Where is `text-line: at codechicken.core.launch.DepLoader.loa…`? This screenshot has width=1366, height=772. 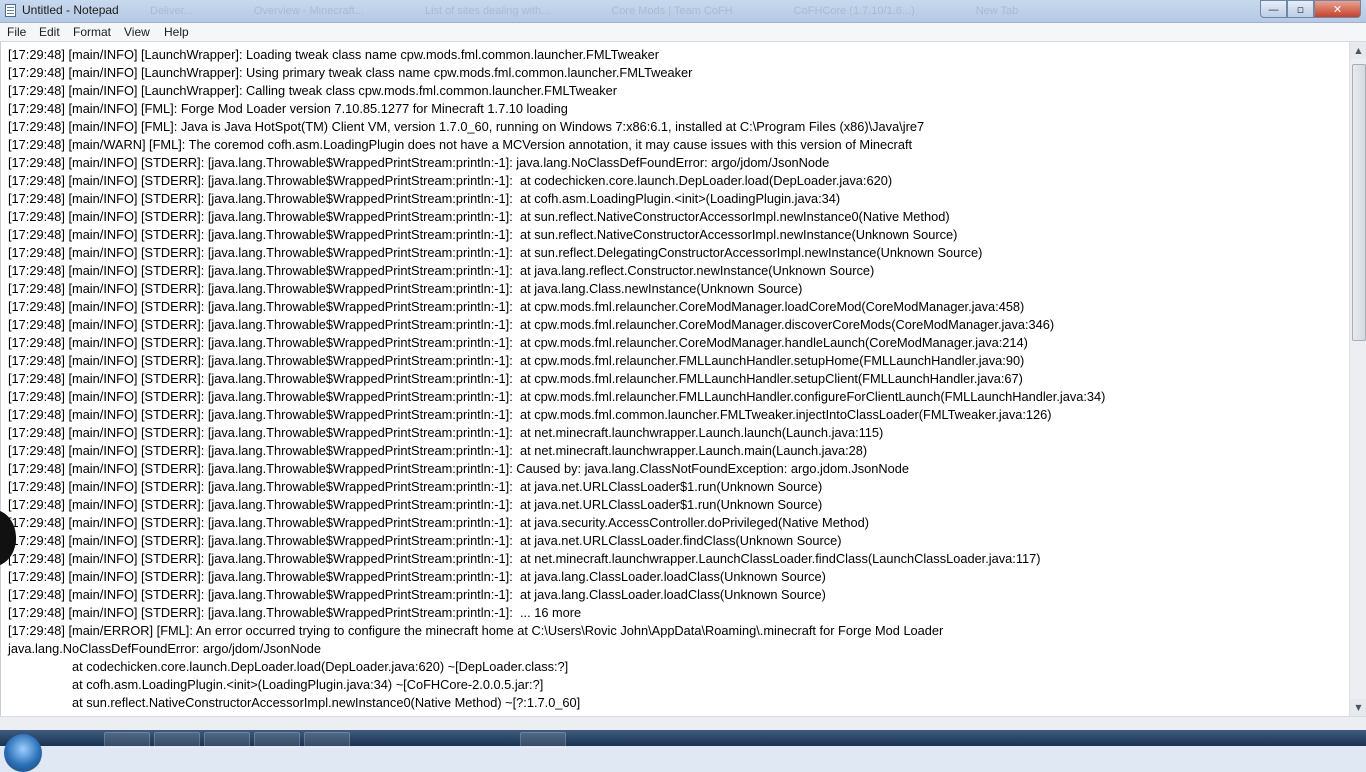
text-line: at codechicken.core.launch.DepLoader.loa… is located at coordinates (679, 667).